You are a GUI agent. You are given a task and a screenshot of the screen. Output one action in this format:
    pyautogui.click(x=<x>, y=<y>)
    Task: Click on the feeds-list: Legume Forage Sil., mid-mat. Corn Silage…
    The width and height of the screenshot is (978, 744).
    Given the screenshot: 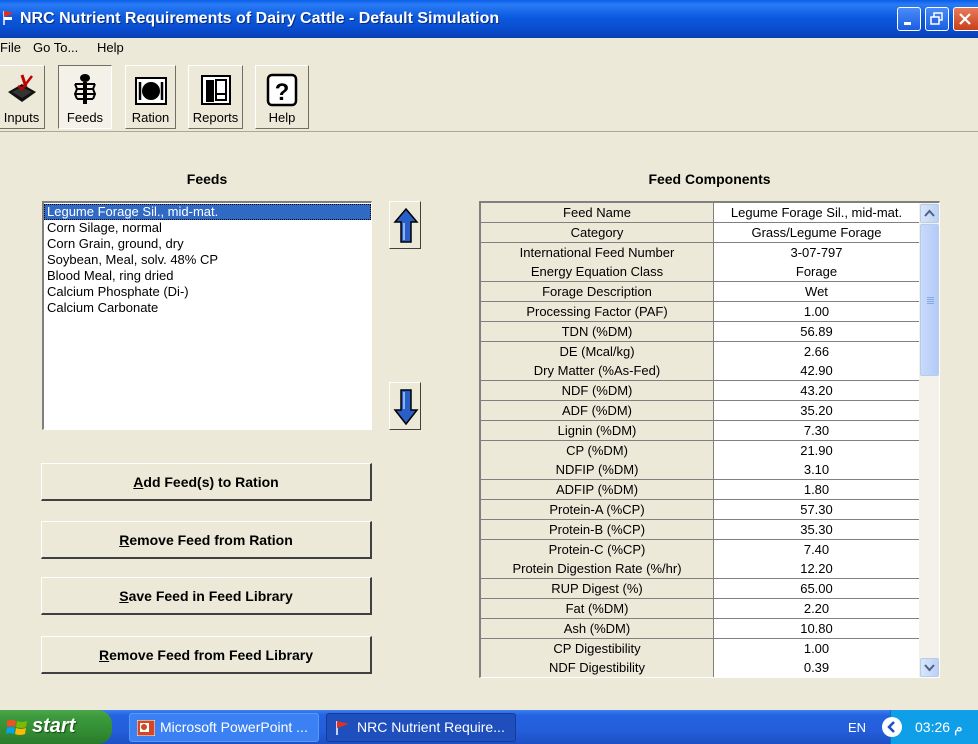 What is the action you would take?
    pyautogui.click(x=207, y=315)
    